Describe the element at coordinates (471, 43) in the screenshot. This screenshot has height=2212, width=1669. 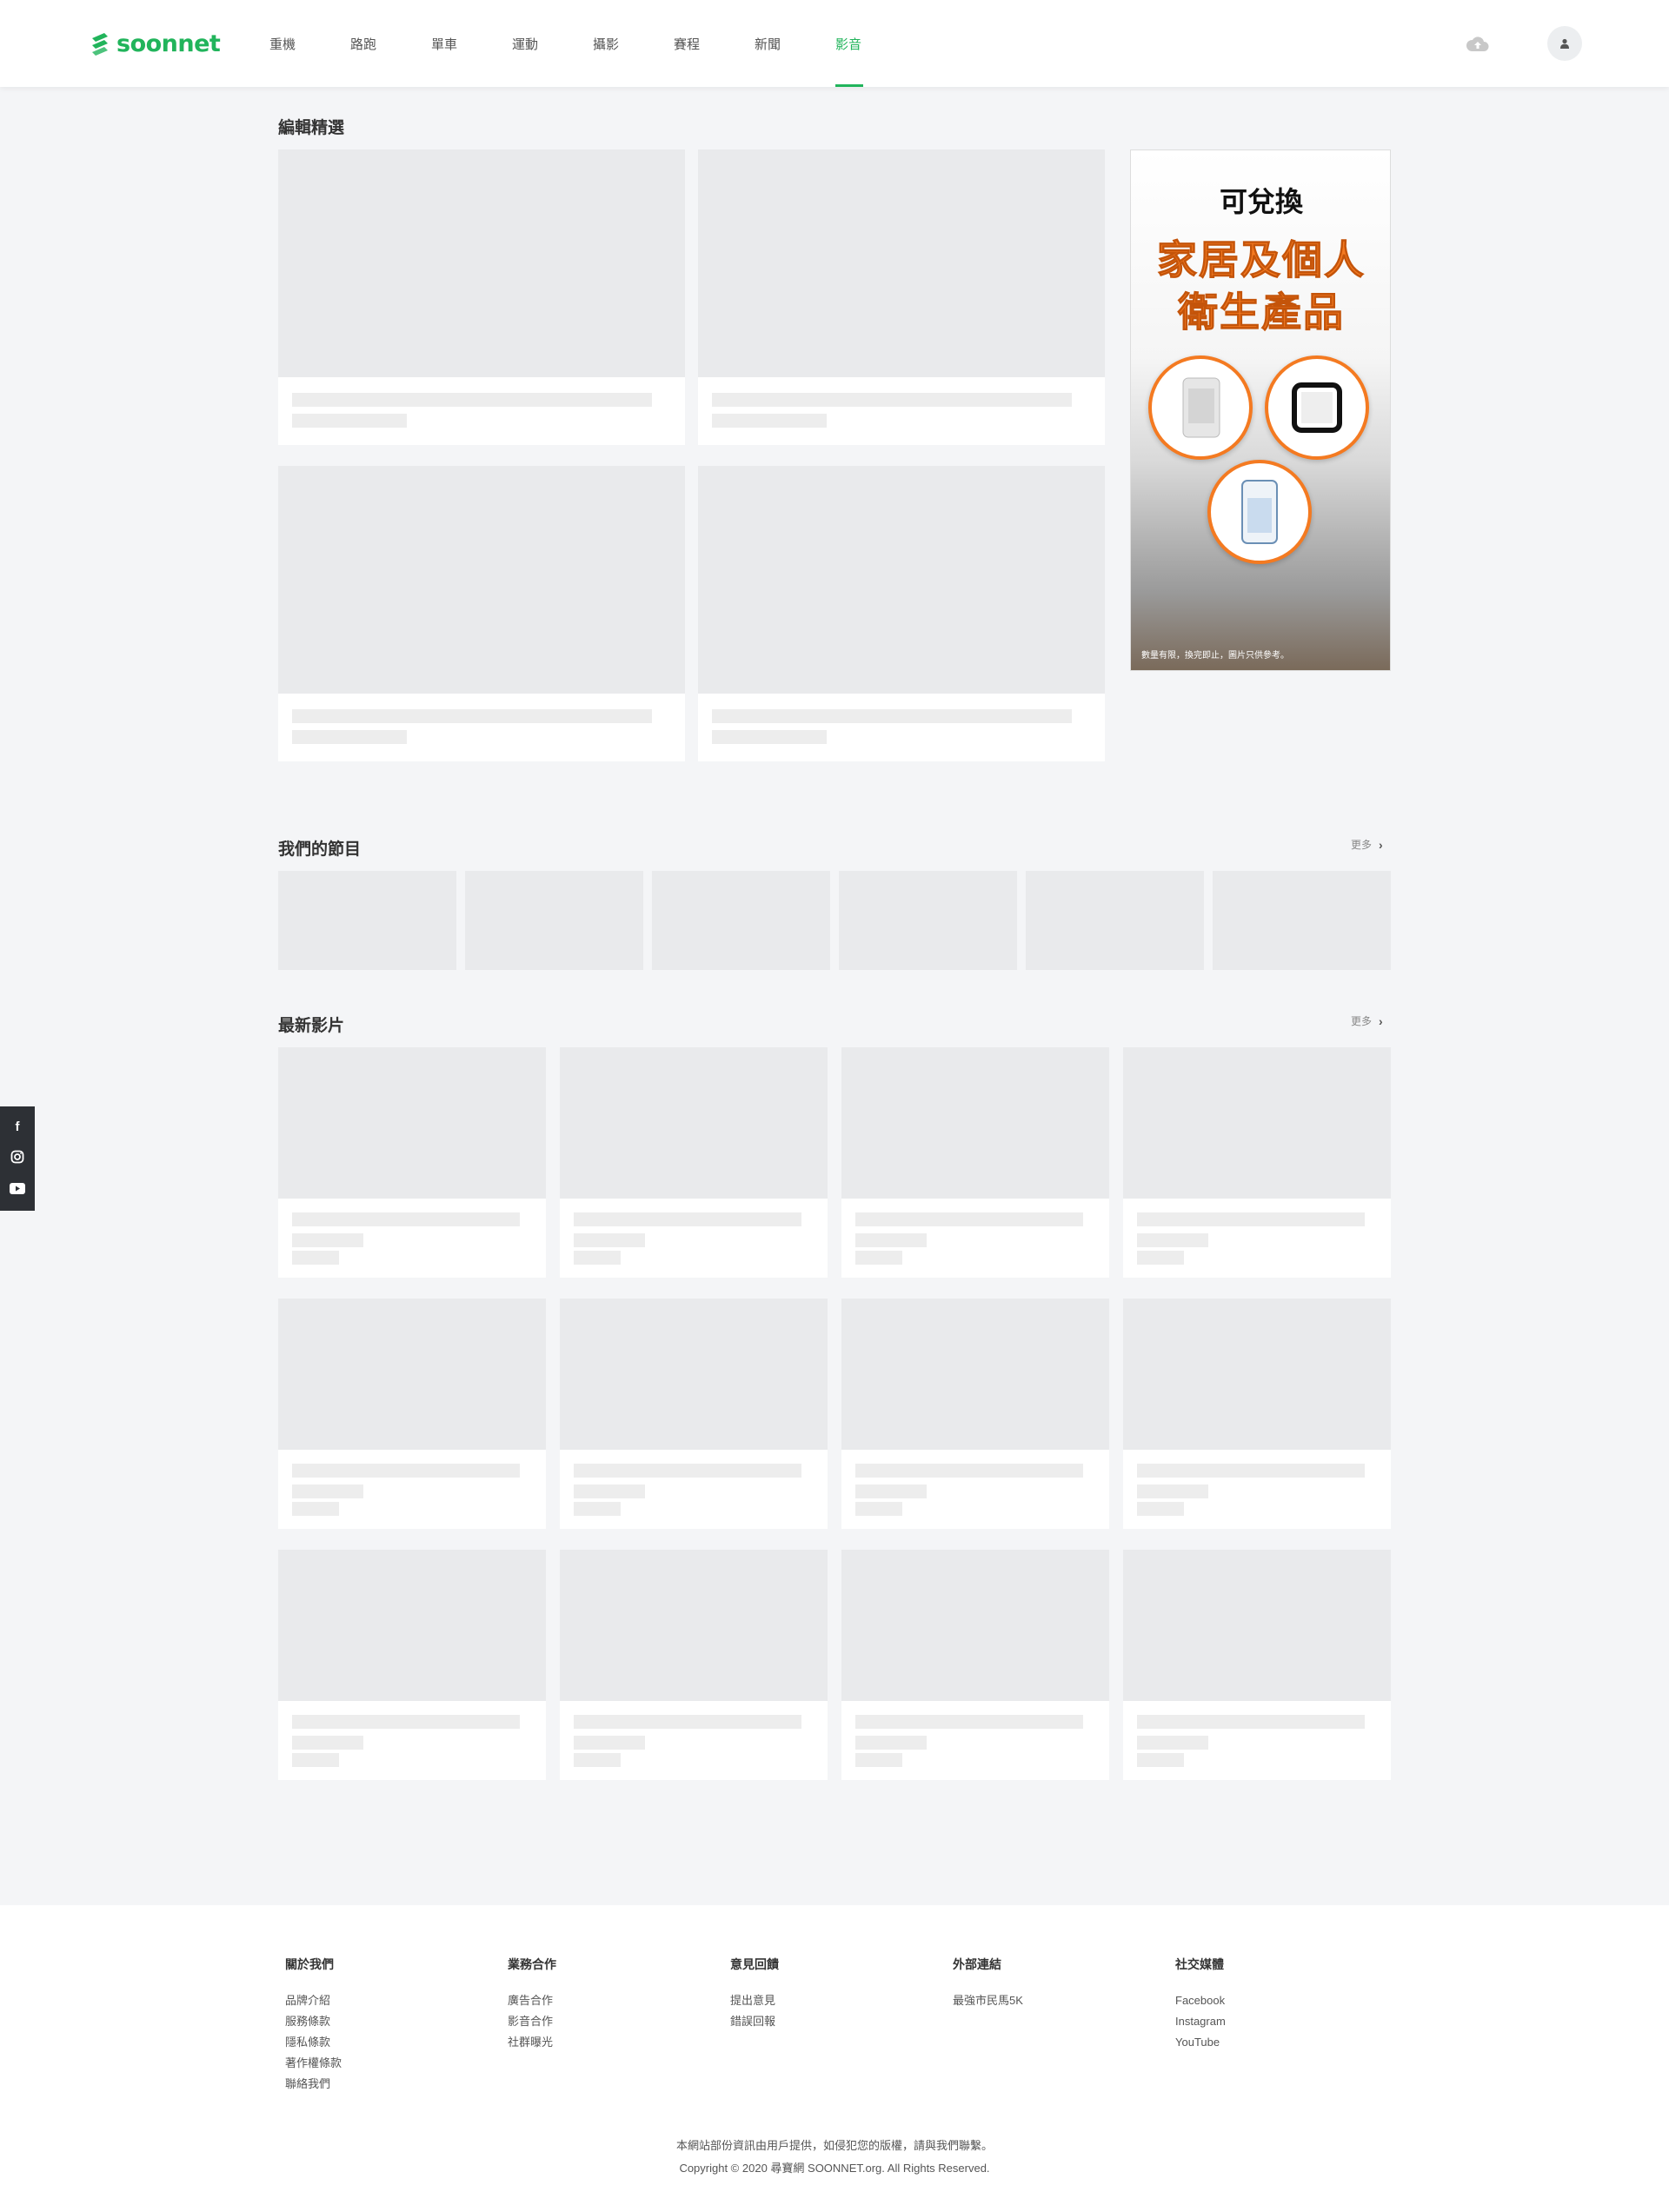
I see `nav-item-cycling: 單車` at that location.